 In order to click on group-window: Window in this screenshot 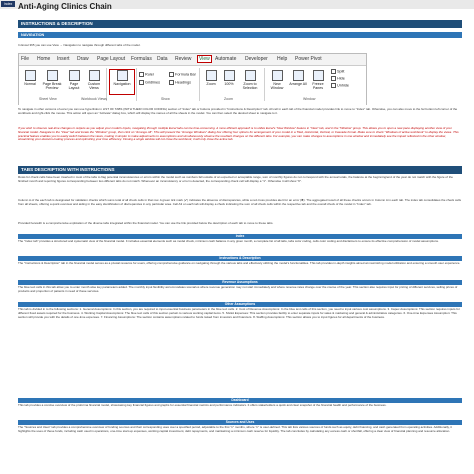, I will do `click(309, 99)`.